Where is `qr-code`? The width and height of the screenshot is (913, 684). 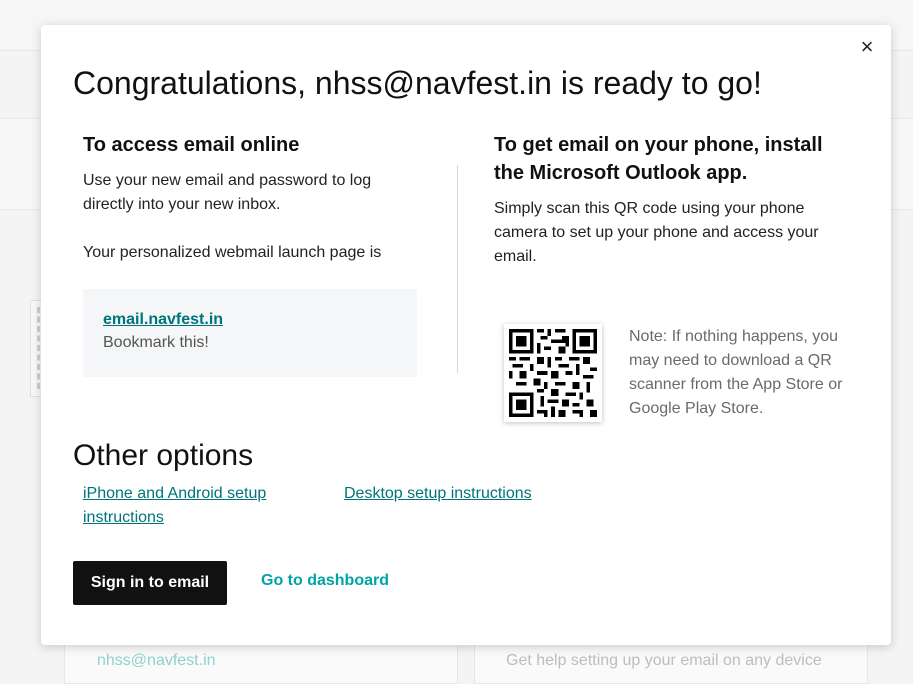
qr-code is located at coordinates (553, 373).